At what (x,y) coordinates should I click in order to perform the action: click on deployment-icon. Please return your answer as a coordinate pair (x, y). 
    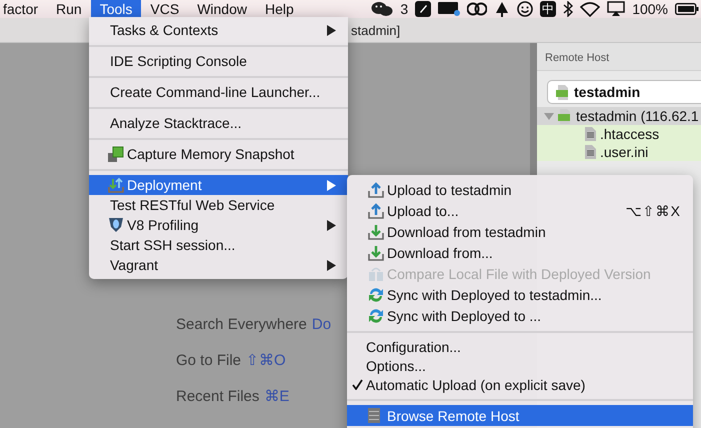
    Looking at the image, I should click on (116, 185).